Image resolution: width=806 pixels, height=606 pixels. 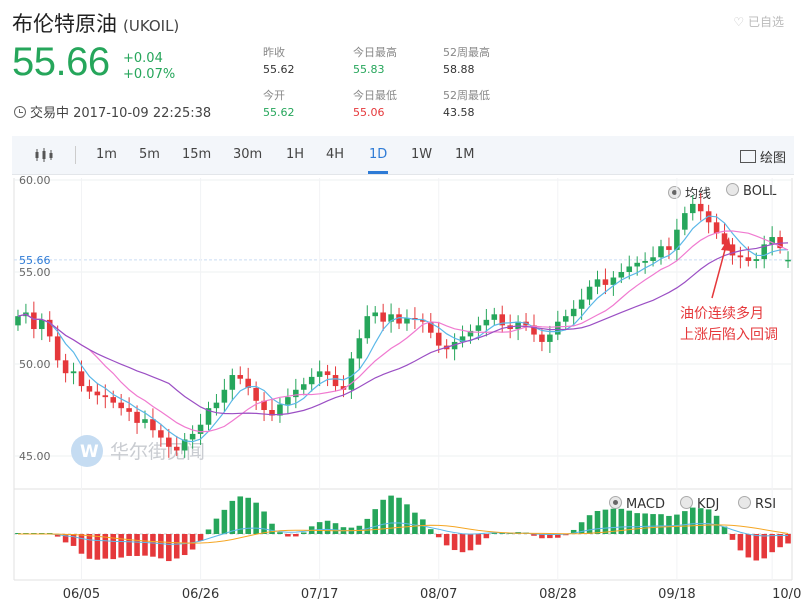 I want to click on y-tick-label: 55.00, so click(x=35, y=272).